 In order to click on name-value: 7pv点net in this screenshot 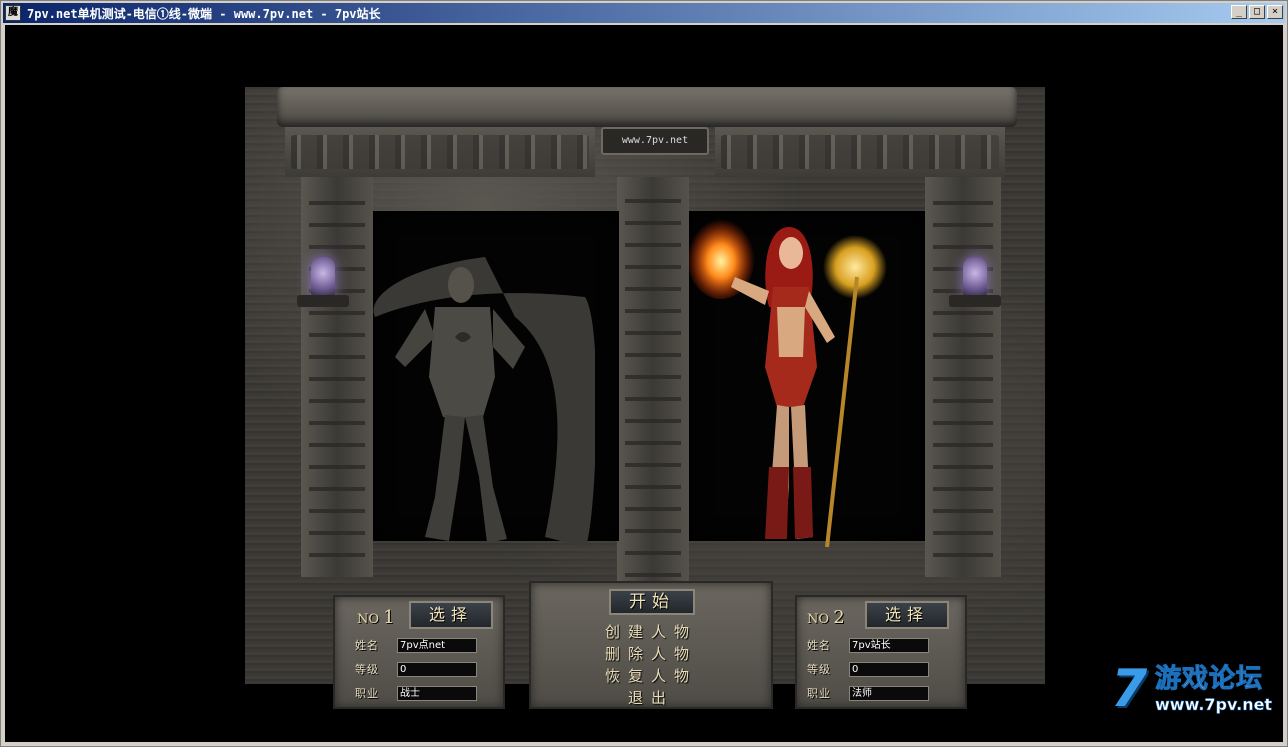, I will do `click(437, 645)`.